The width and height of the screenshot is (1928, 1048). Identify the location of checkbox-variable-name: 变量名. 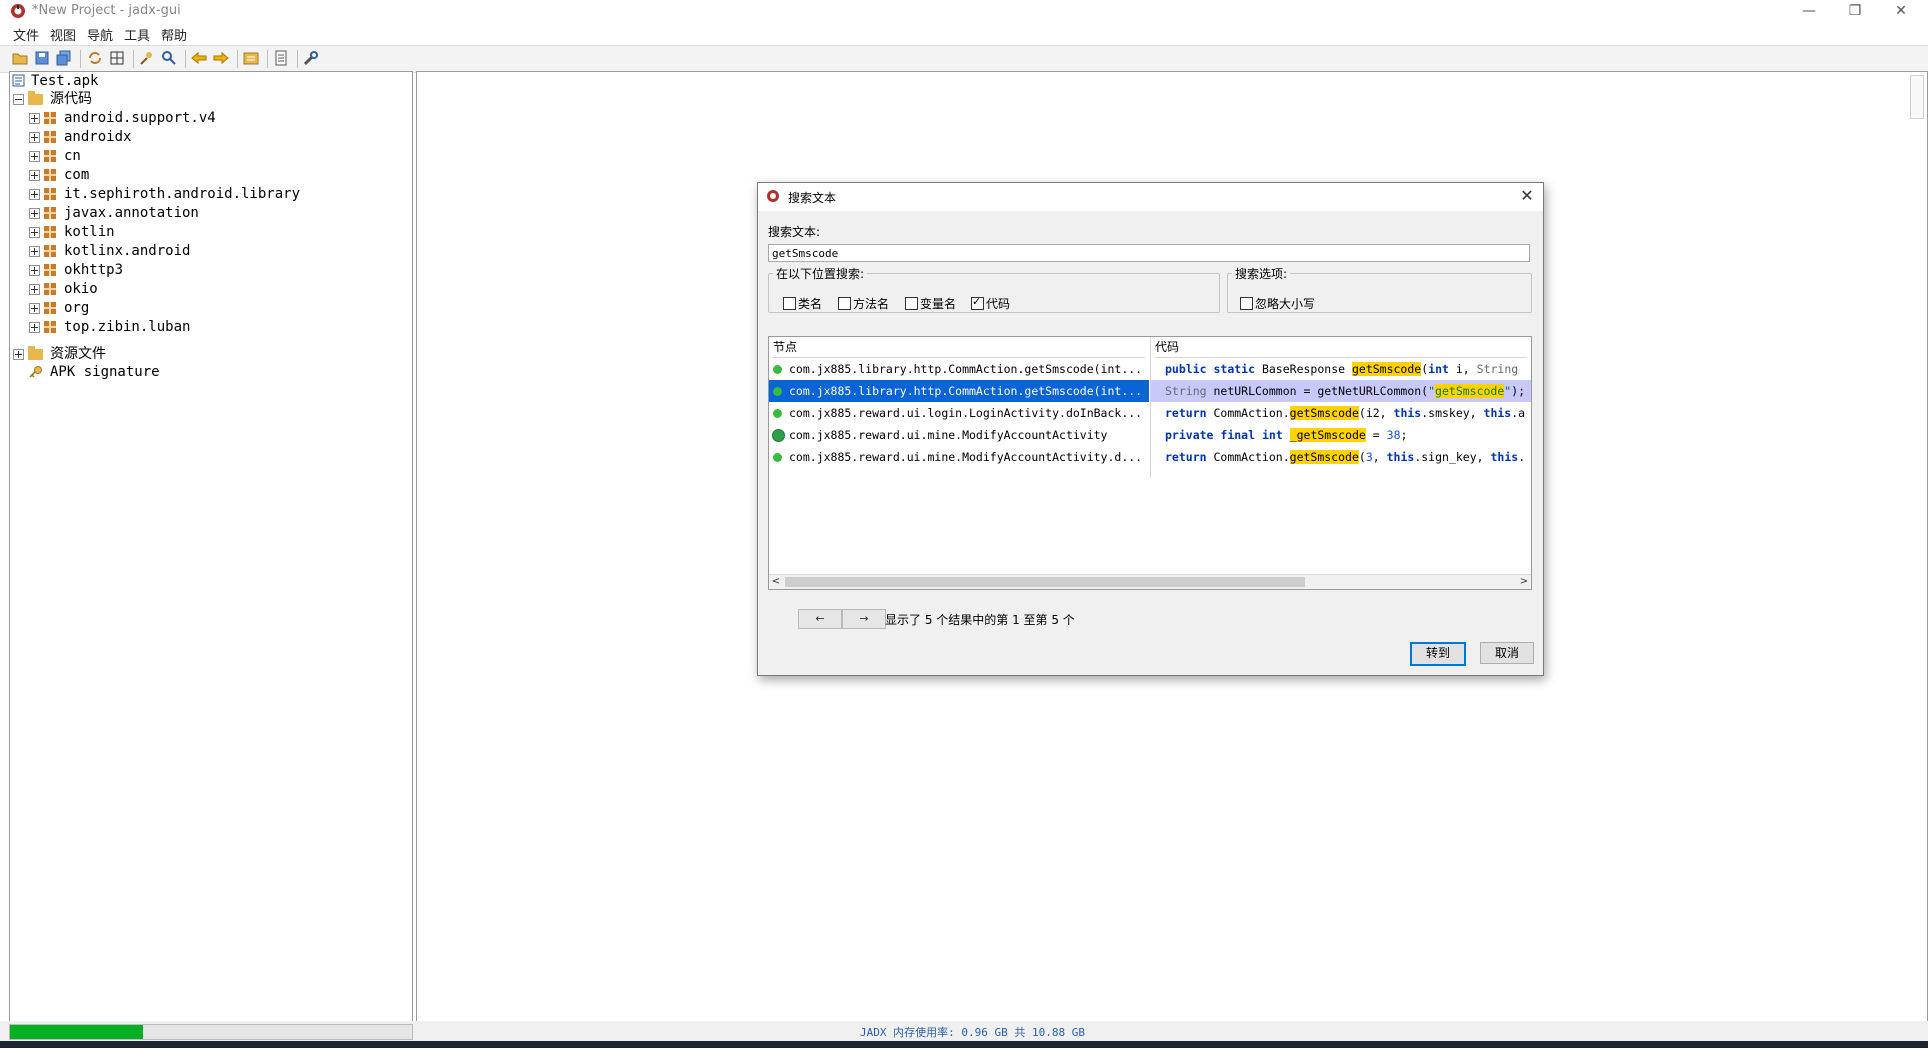
(930, 303).